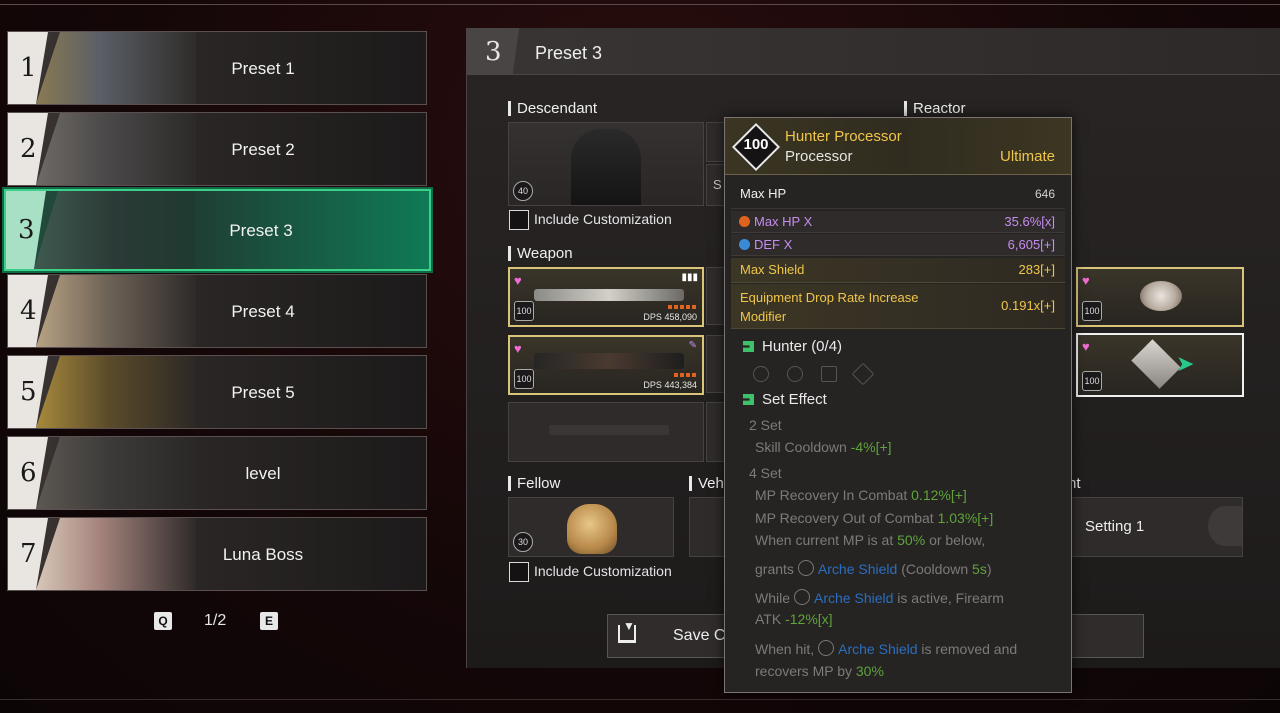 The height and width of the screenshot is (713, 1280). I want to click on processor-icon, so click(1156, 364).